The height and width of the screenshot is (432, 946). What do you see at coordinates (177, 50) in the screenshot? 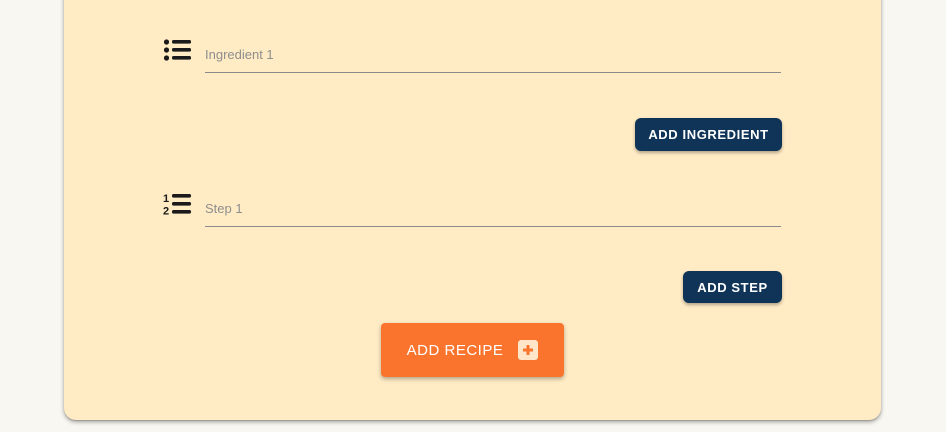
I see `list-bullet-icon` at bounding box center [177, 50].